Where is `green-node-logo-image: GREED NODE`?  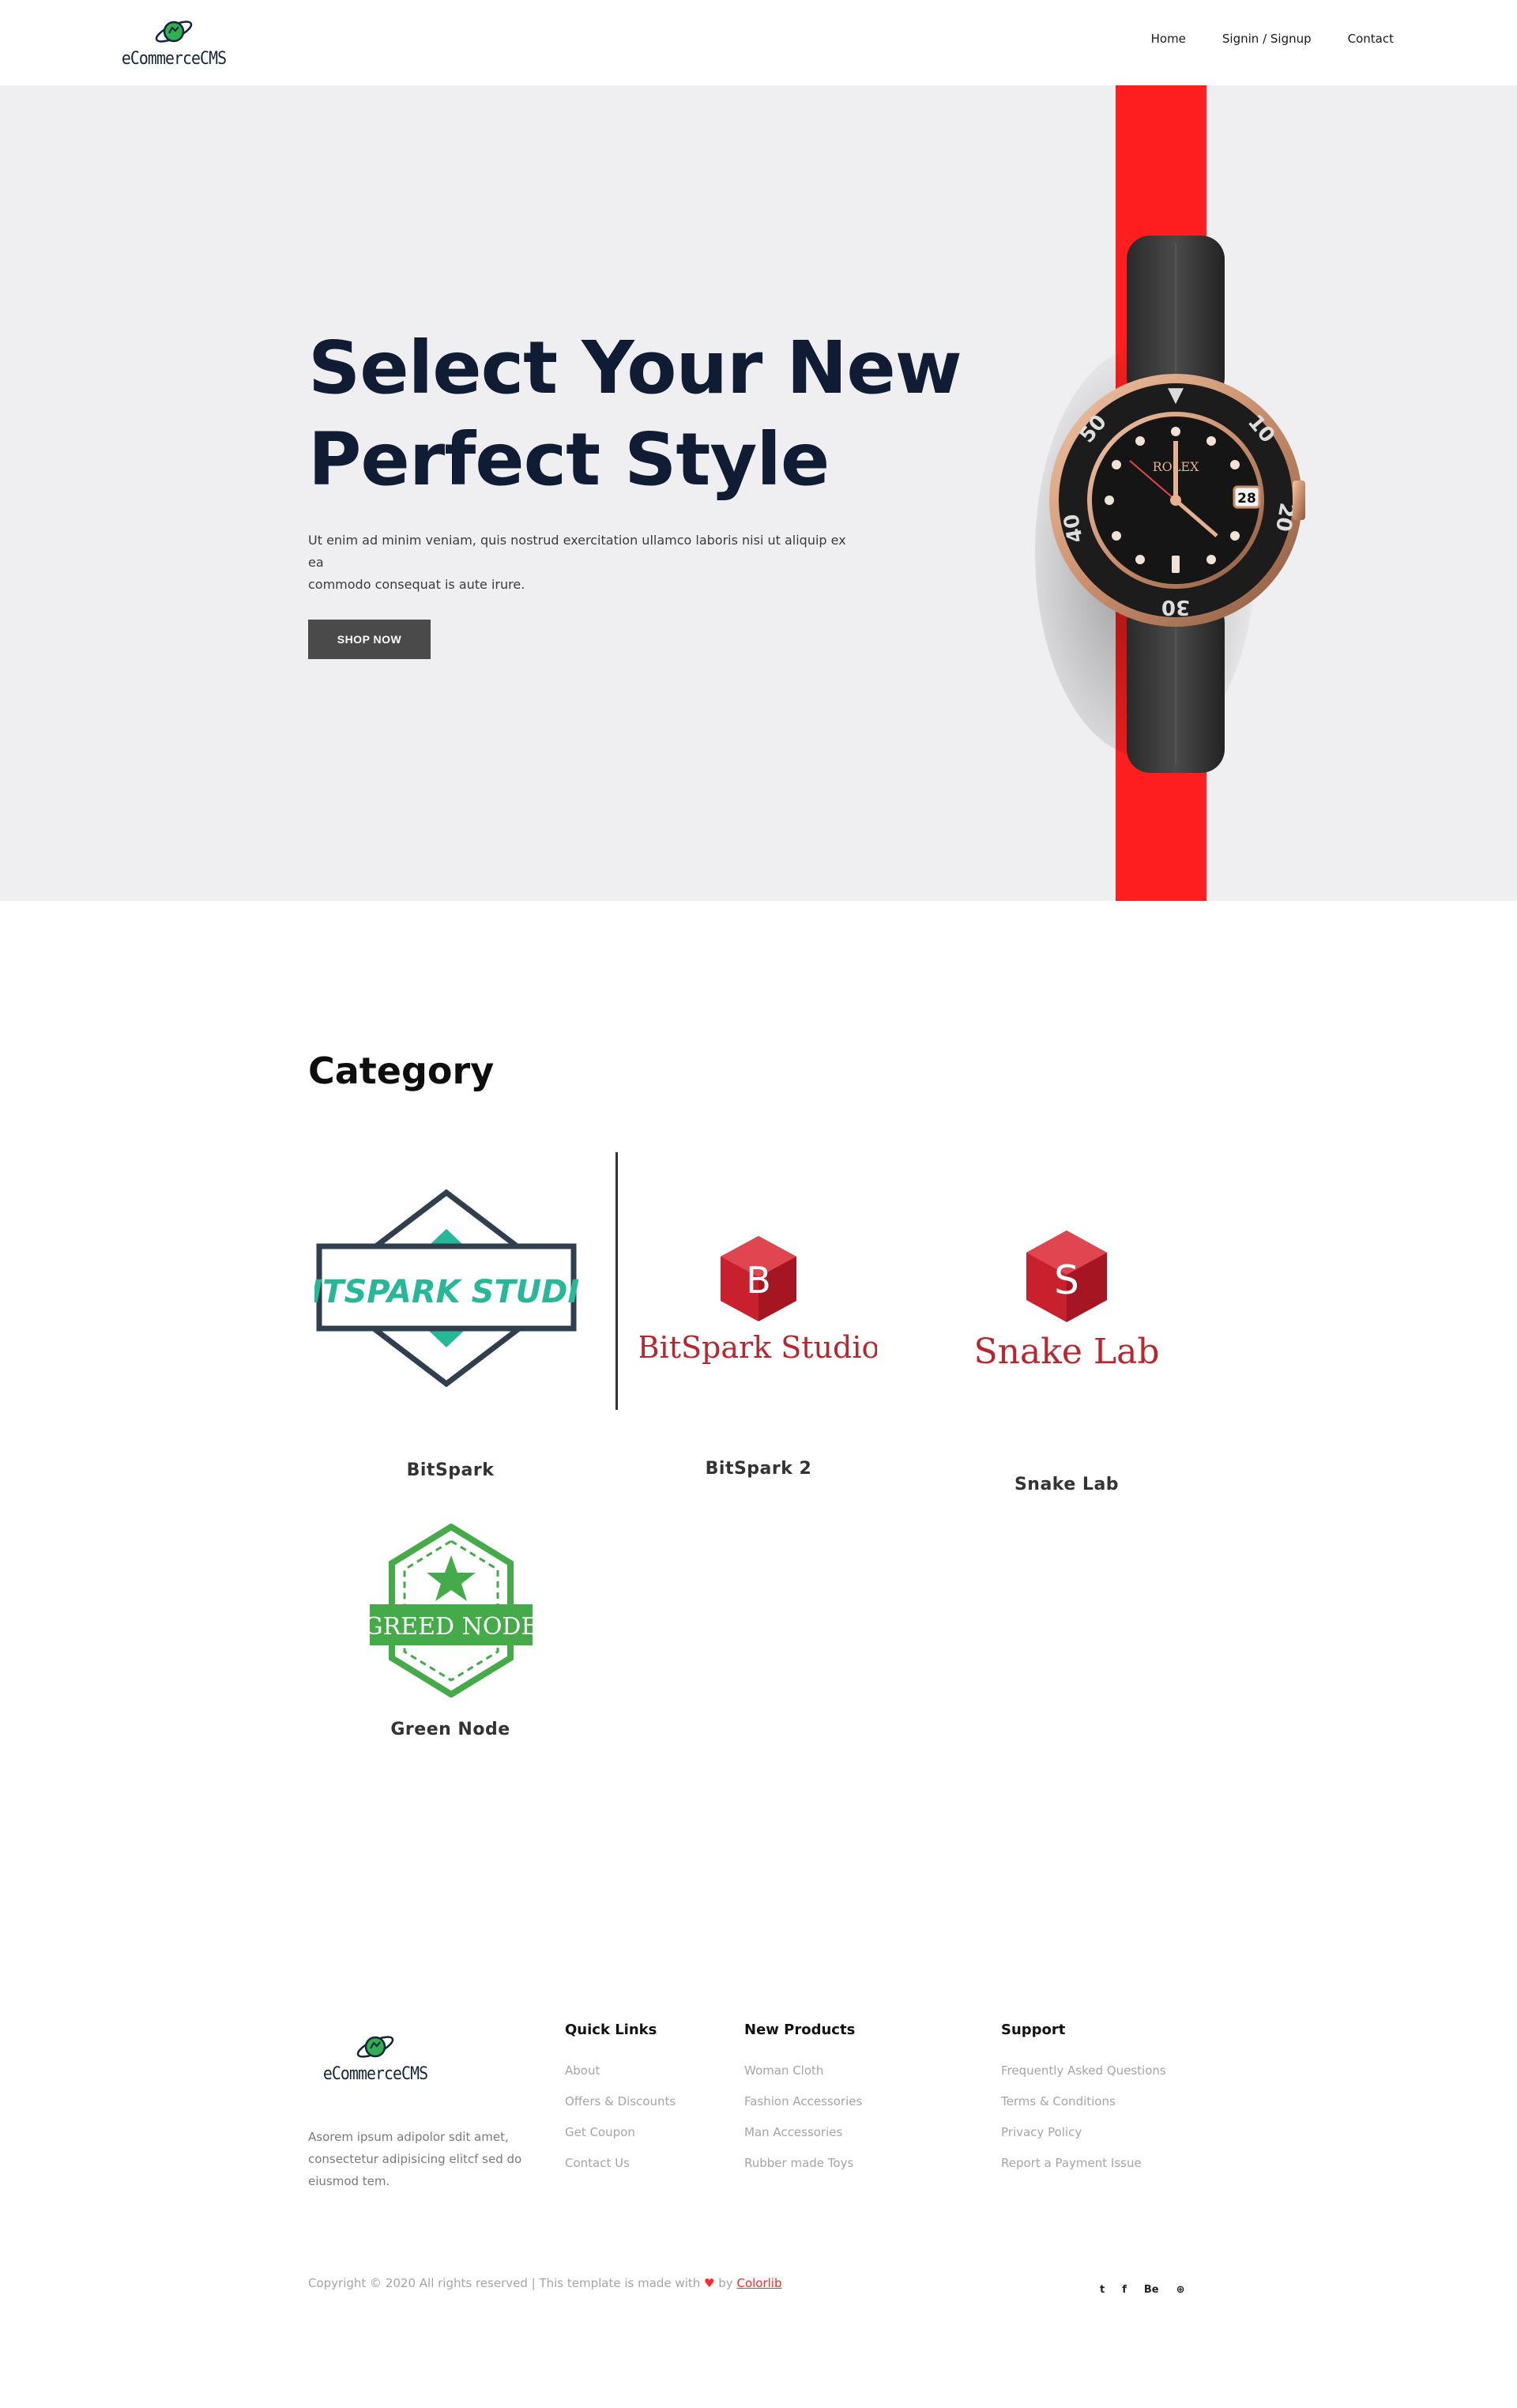
green-node-logo-image: GREED NODE is located at coordinates (451, 1610).